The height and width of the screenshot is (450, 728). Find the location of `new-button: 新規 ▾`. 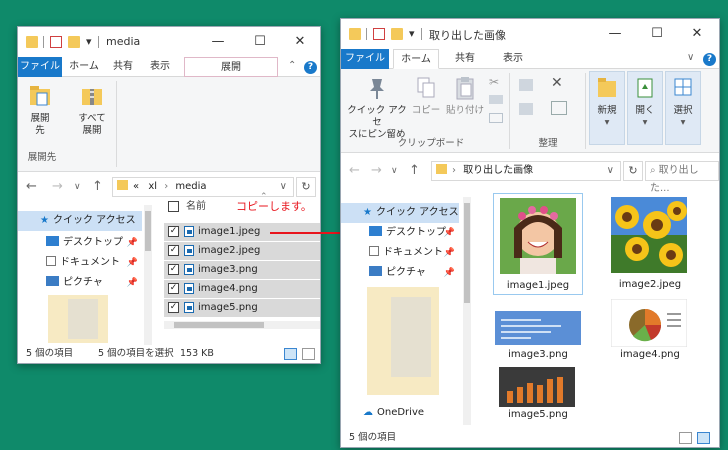

new-button: 新規 ▾ is located at coordinates (607, 102).